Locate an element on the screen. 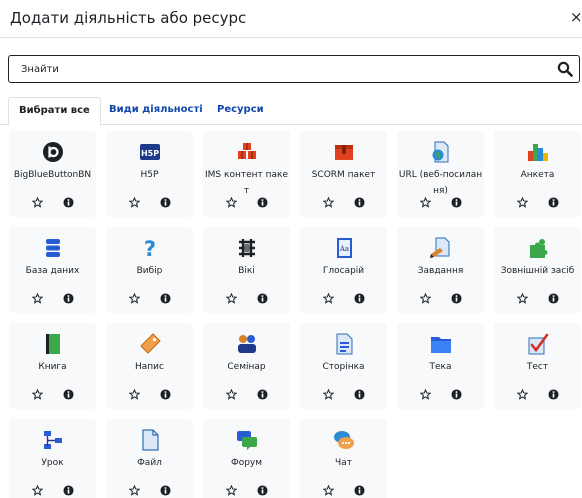 The height and width of the screenshot is (498, 582). wiki-icon is located at coordinates (246, 248).